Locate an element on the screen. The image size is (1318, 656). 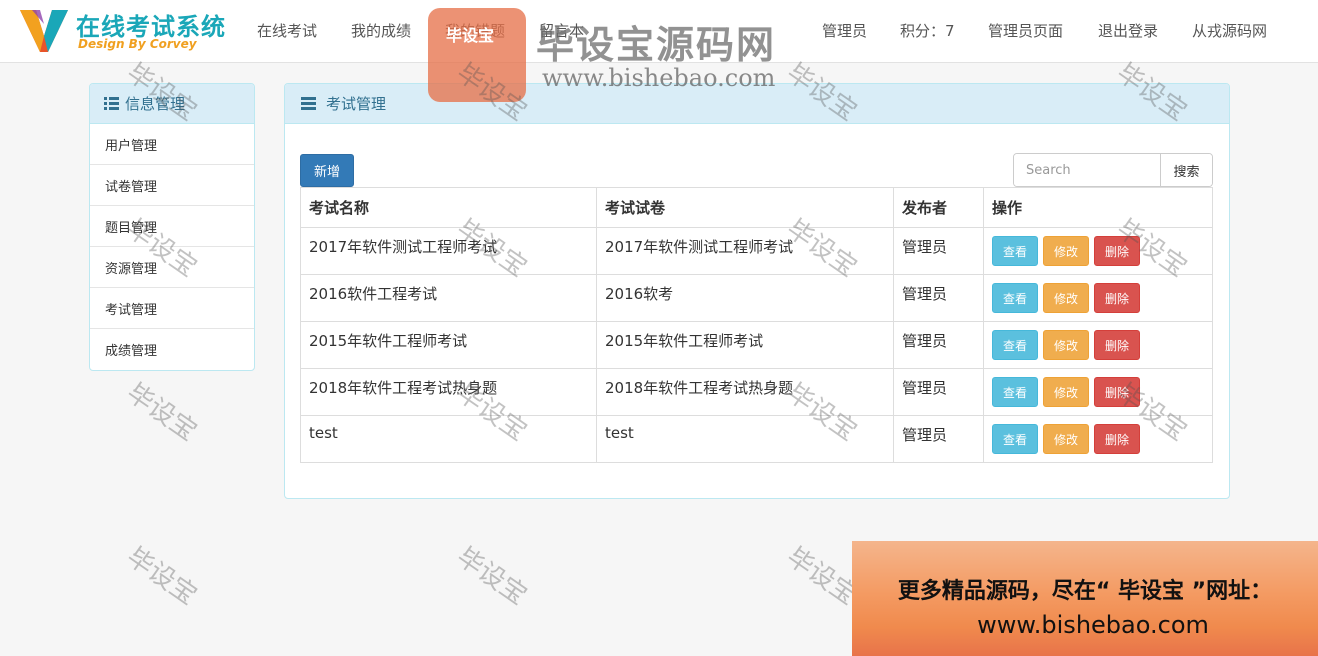
cell-exam-paper: 2017年软件测试工程师考试 is located at coordinates (745, 251).